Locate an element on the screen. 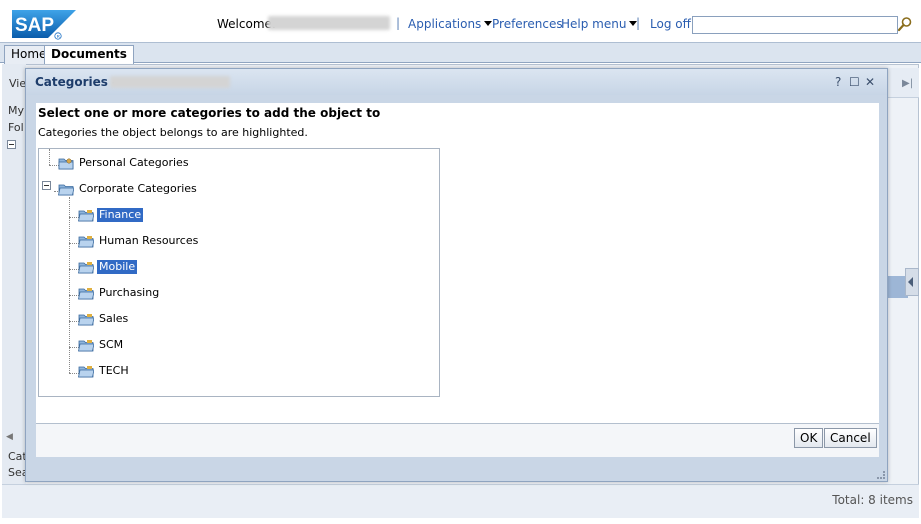  tree-node-purchasing: Purchasing is located at coordinates (119, 293).